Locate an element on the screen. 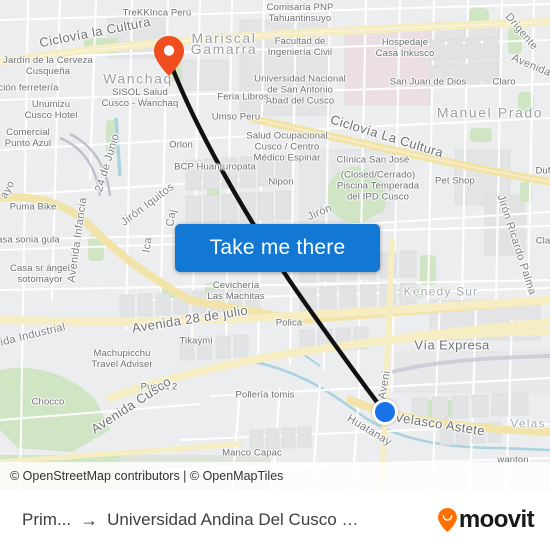 Image resolution: width=550 pixels, height=550 pixels. map-pin-icon is located at coordinates (169, 56).